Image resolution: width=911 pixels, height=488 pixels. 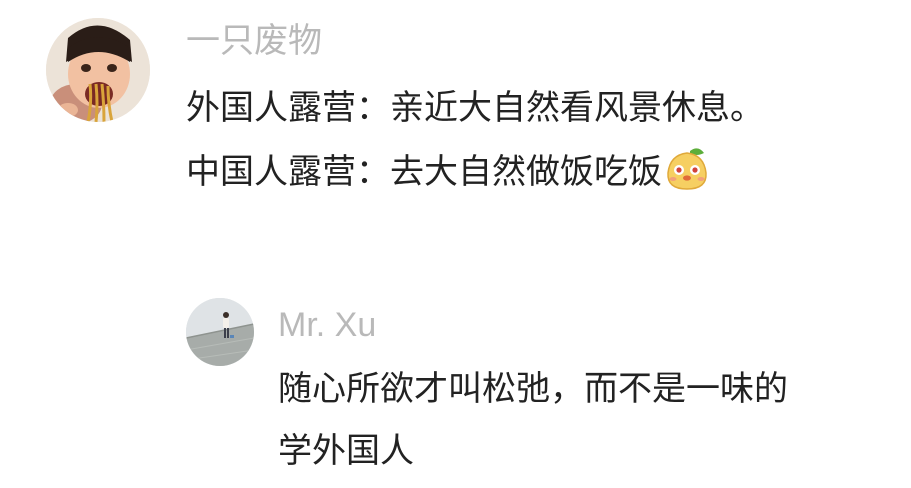 What do you see at coordinates (533, 389) in the screenshot?
I see `reply-text-line: 随心所欲才叫松弛，而不是一味的` at bounding box center [533, 389].